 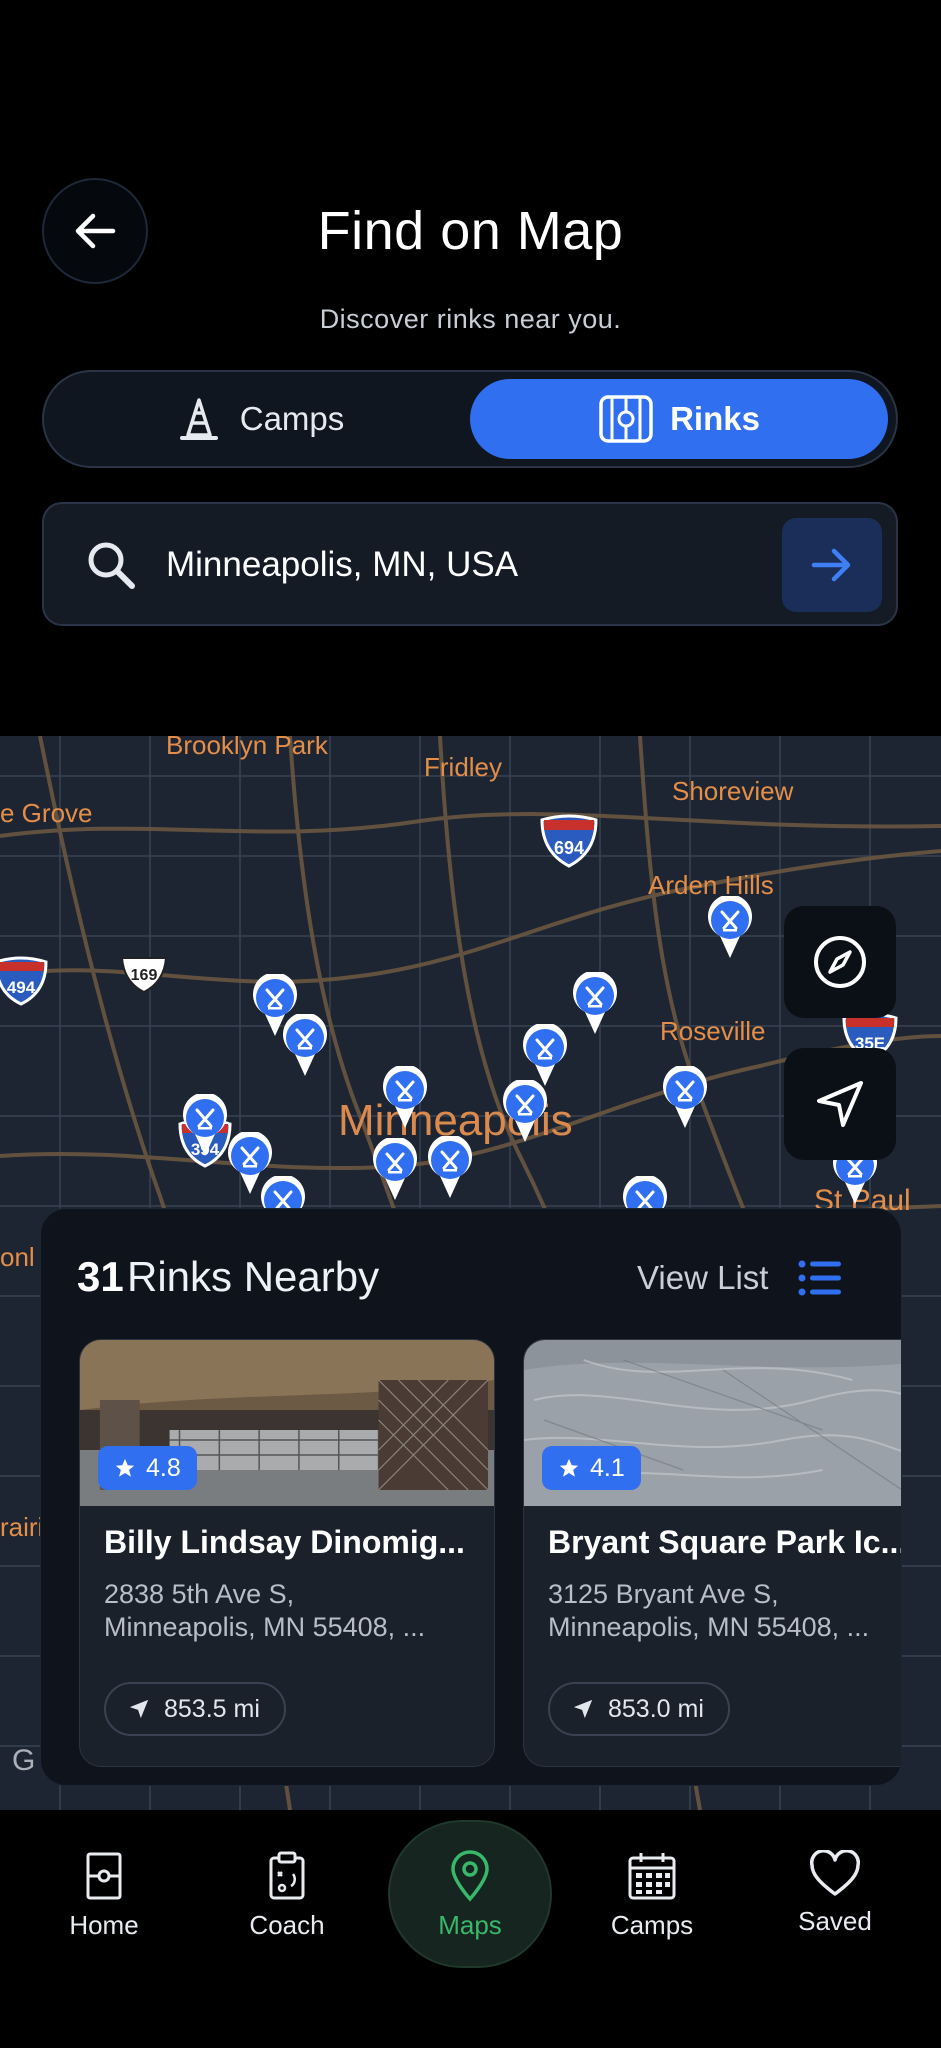 What do you see at coordinates (656, 1708) in the screenshot?
I see `distance-value: 853.0 mi` at bounding box center [656, 1708].